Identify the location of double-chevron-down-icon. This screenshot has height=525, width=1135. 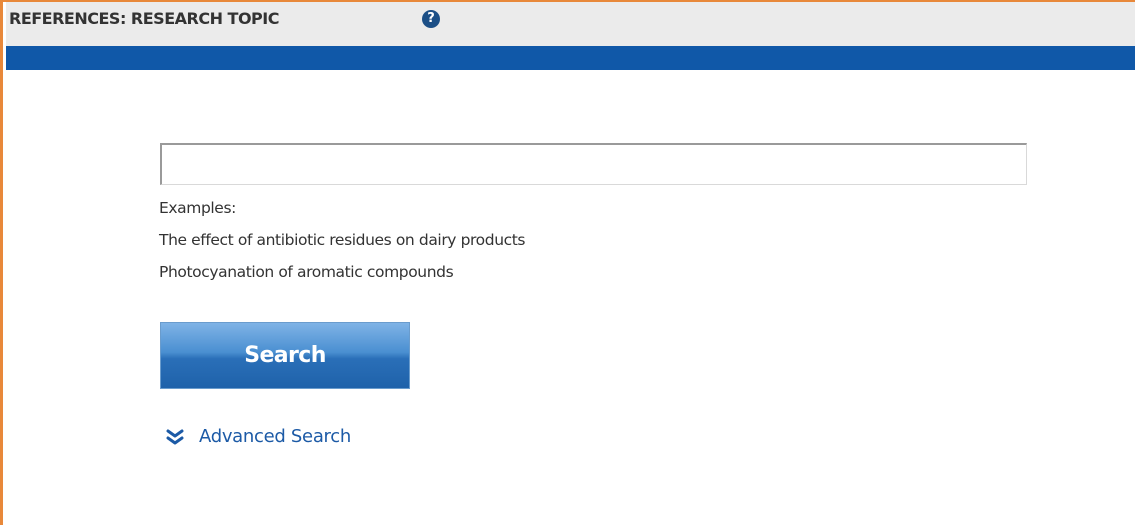
(175, 436).